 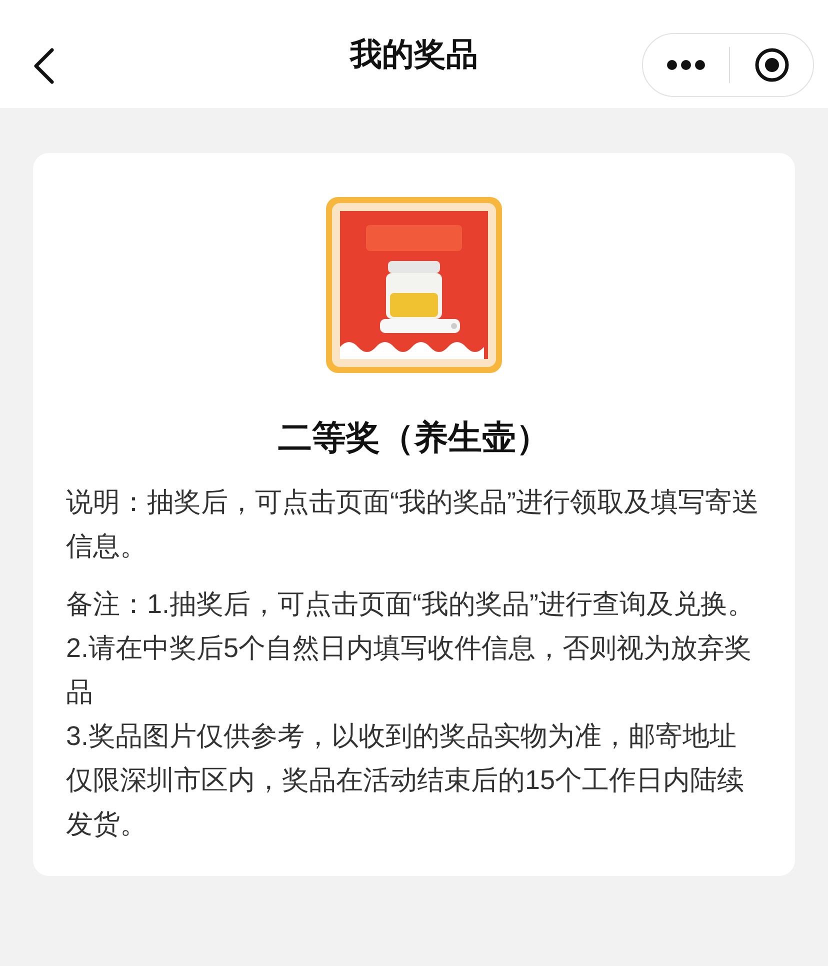 I want to click on note-text: 备注：1.抽奖后，可点击页面“我的奖品”进行查询及兑换。, so click(x=411, y=604).